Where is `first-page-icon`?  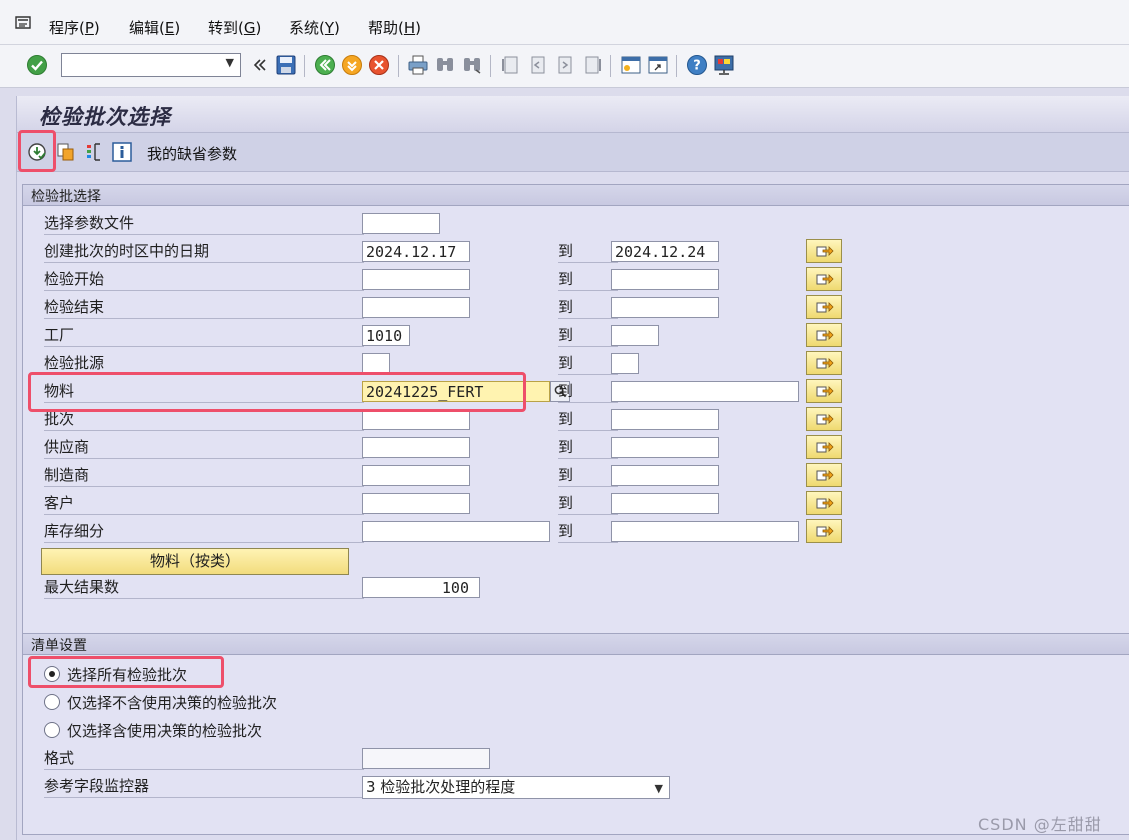
first-page-icon is located at coordinates (511, 65).